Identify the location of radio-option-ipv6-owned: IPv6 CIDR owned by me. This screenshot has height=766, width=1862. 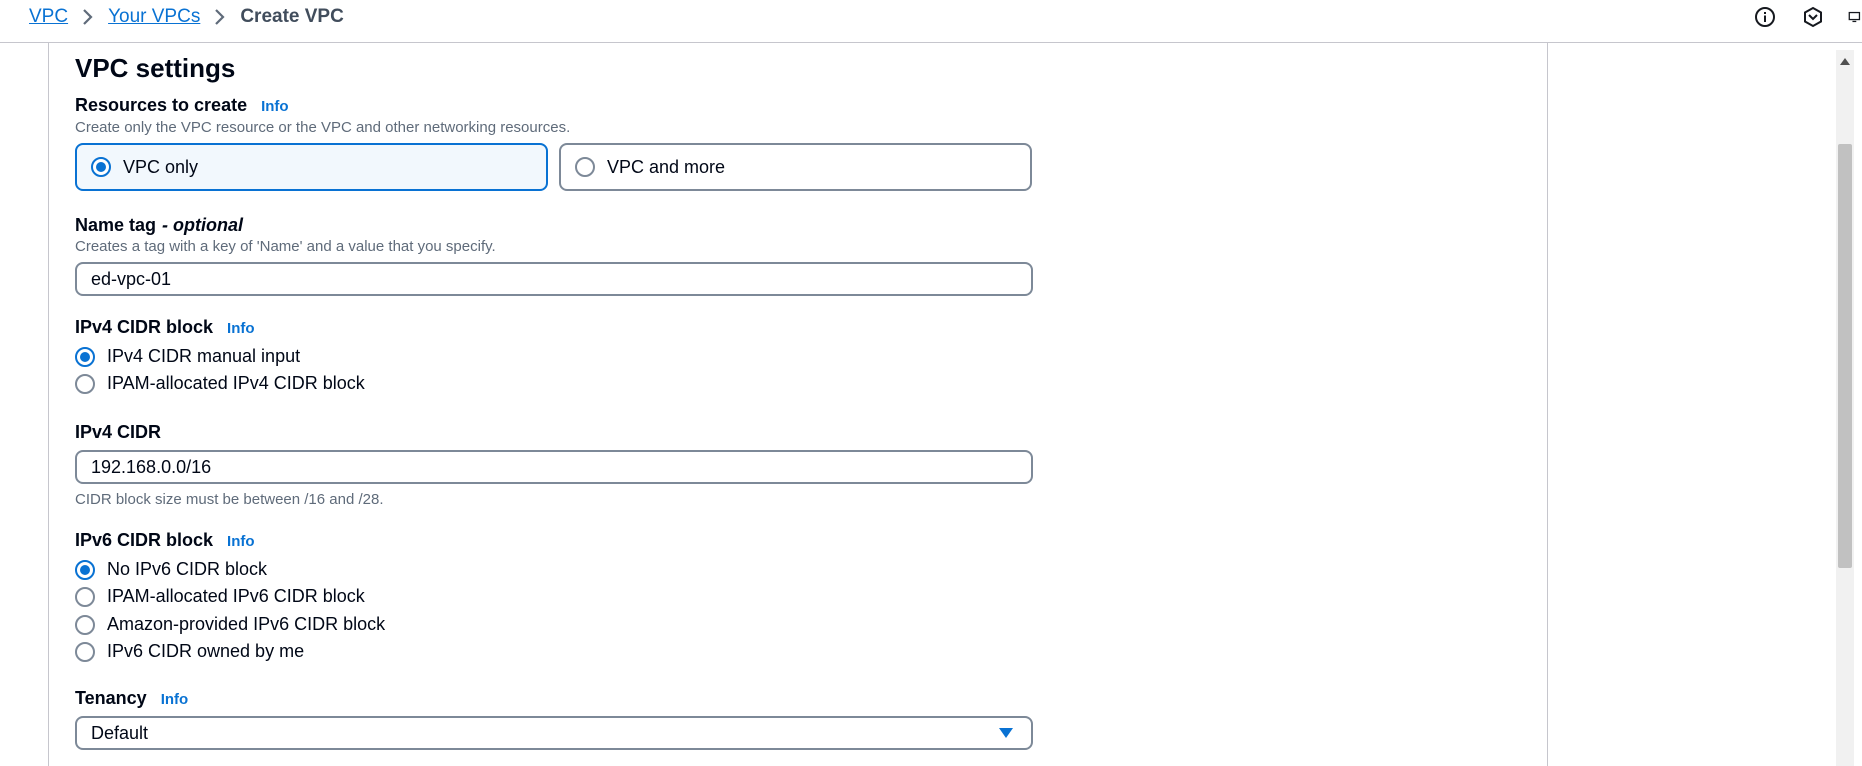
(189, 651).